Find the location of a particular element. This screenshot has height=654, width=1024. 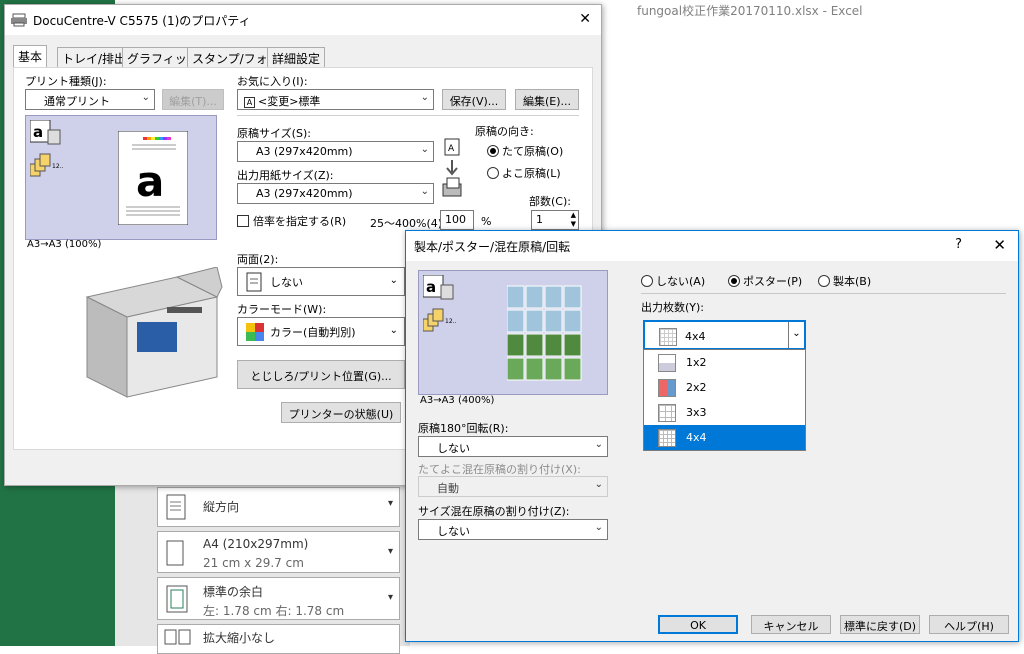

tile-1x2-icon is located at coordinates (667, 362).